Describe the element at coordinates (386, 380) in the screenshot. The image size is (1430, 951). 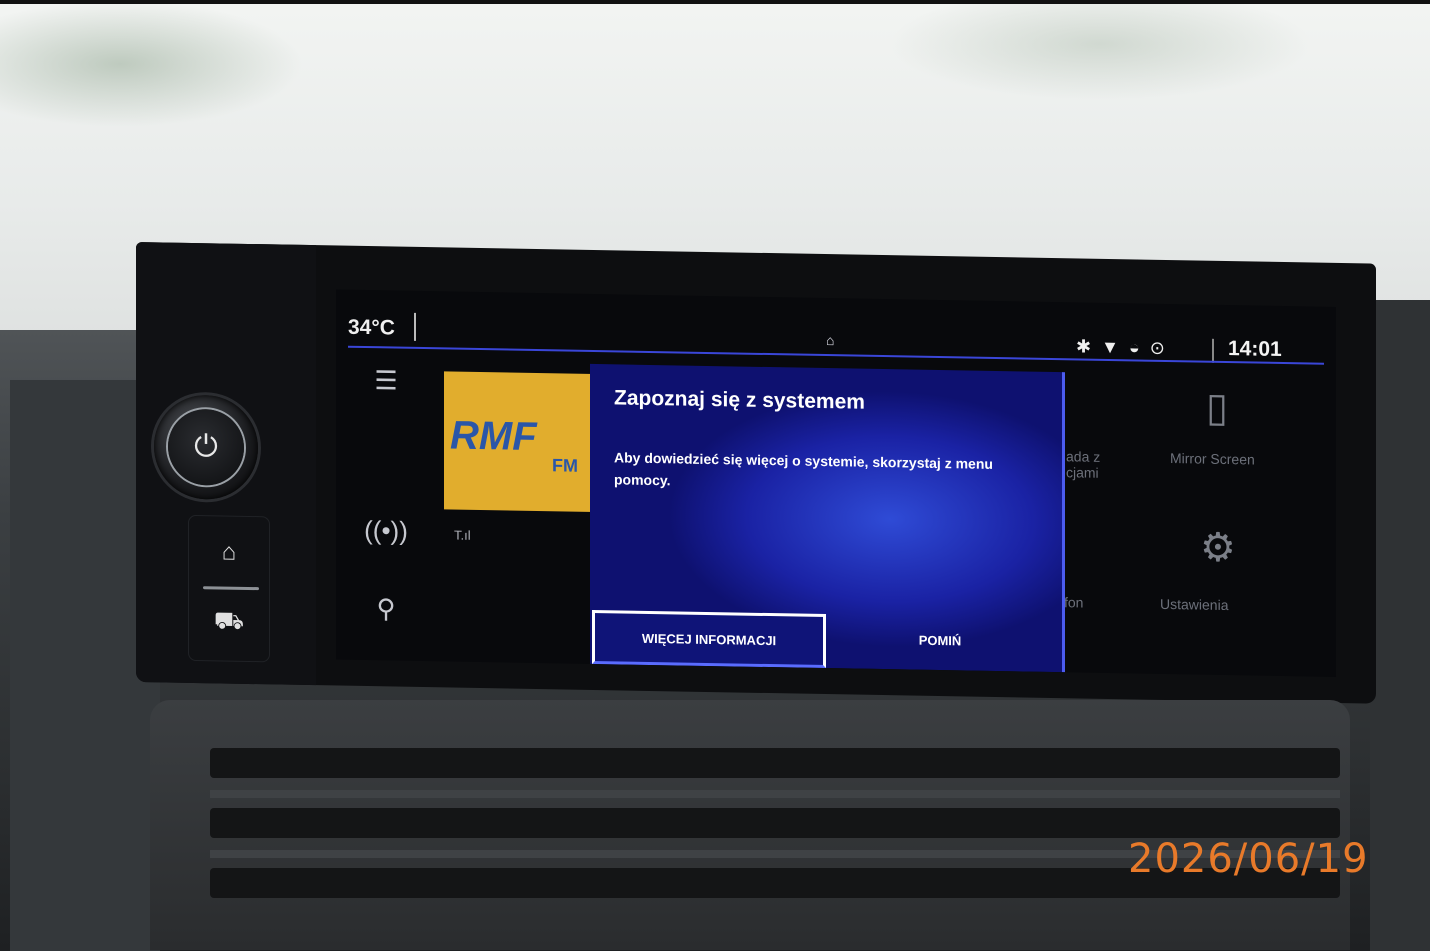
I see `menu-icon: ☰` at that location.